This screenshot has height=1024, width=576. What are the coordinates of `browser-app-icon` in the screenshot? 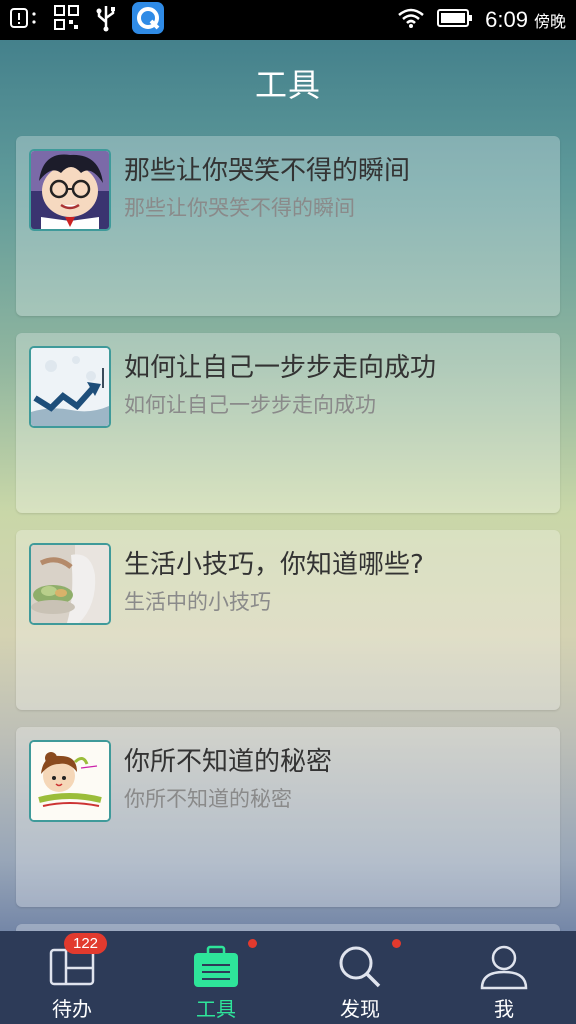 It's located at (148, 20).